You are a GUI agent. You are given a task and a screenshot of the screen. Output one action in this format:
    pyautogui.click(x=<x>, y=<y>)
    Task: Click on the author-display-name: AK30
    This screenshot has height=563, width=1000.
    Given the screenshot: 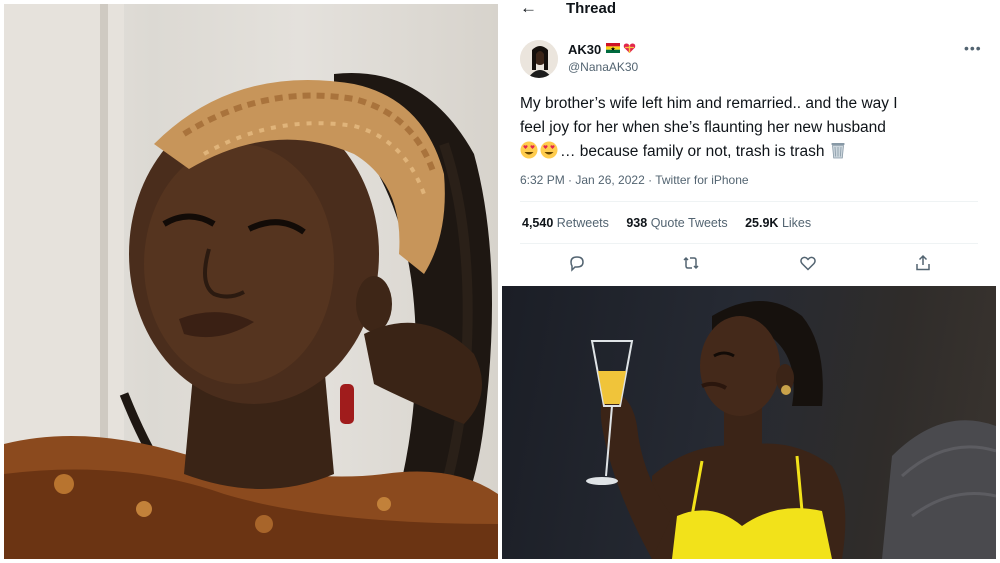 What is the action you would take?
    pyautogui.click(x=584, y=49)
    